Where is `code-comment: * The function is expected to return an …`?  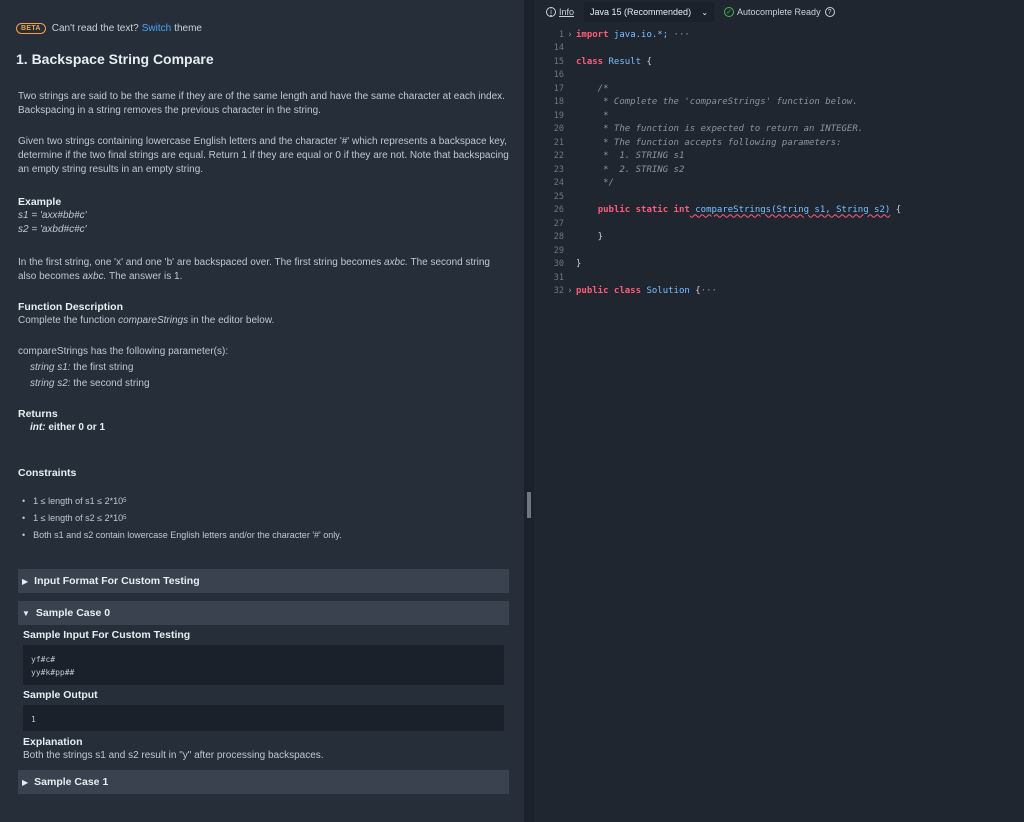
code-comment: * The function is expected to return an … is located at coordinates (720, 129).